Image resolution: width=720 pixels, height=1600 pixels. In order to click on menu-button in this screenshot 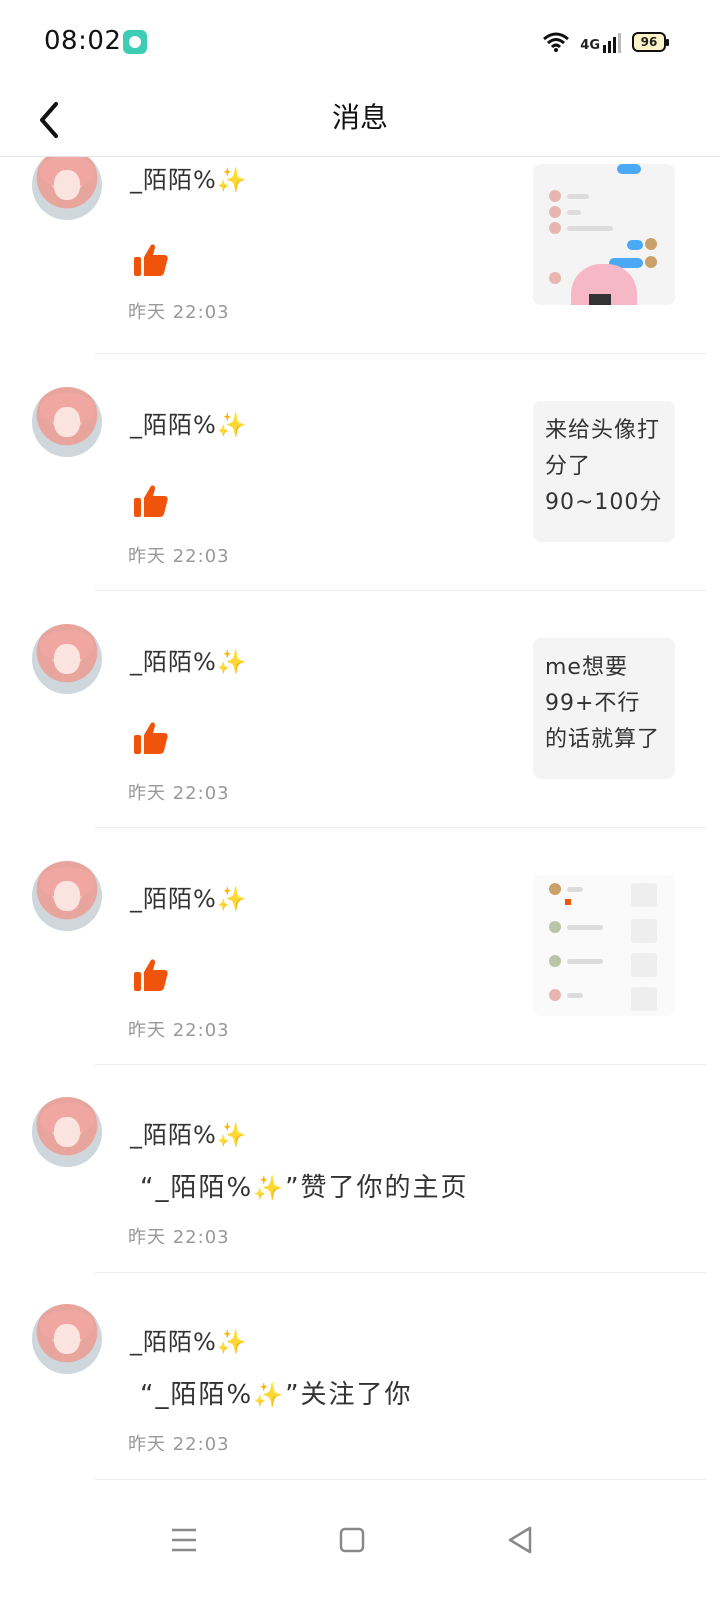, I will do `click(184, 1540)`.